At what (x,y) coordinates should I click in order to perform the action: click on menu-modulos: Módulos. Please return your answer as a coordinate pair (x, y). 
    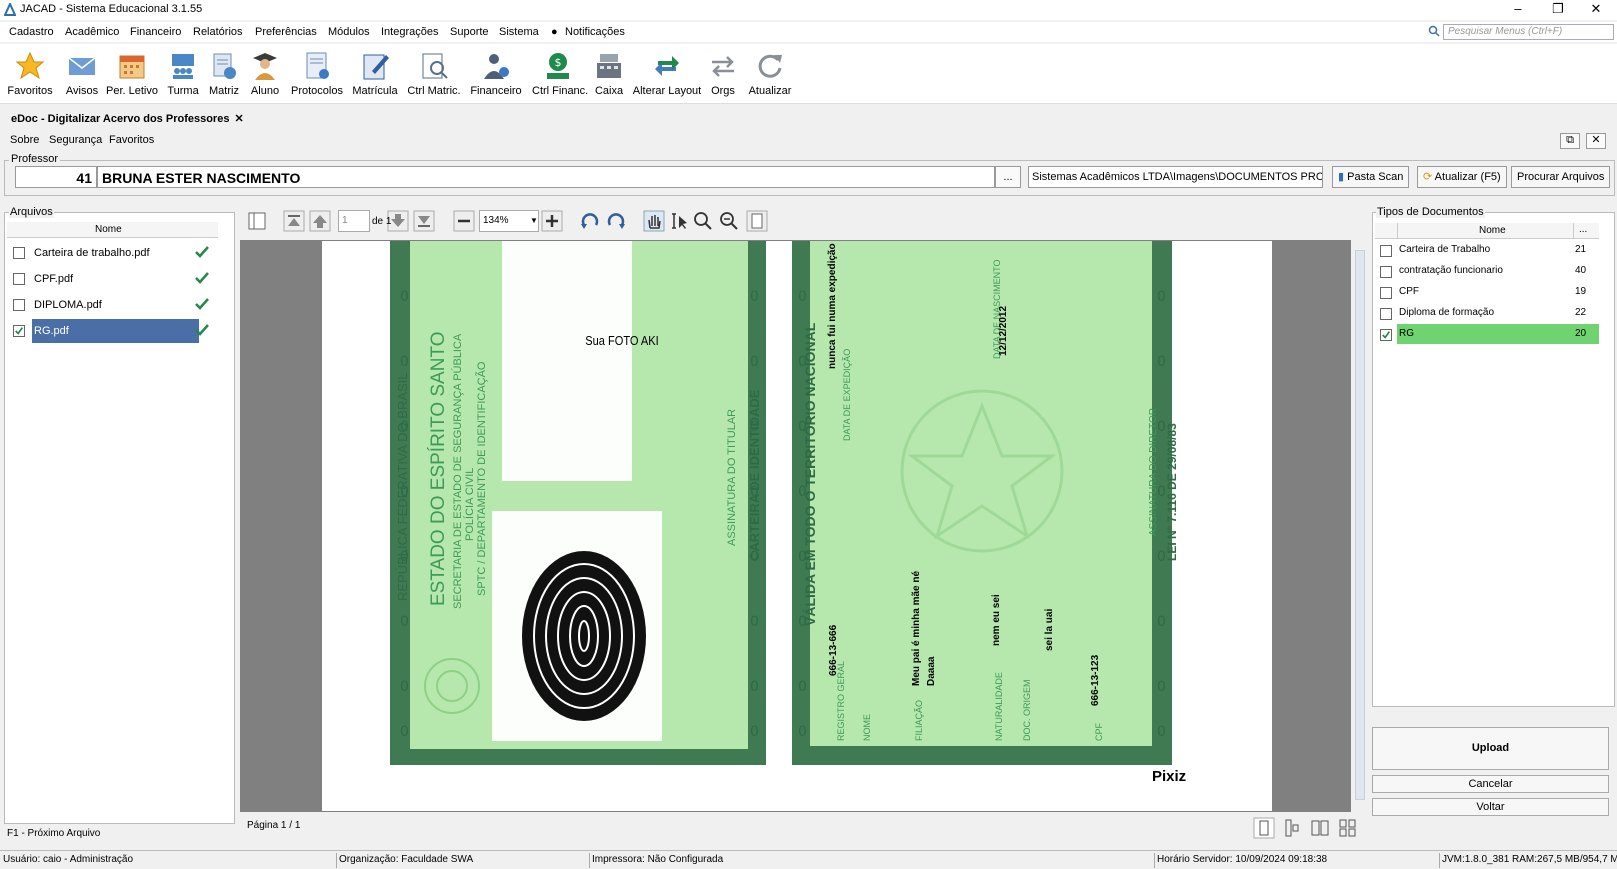
    Looking at the image, I should click on (349, 32).